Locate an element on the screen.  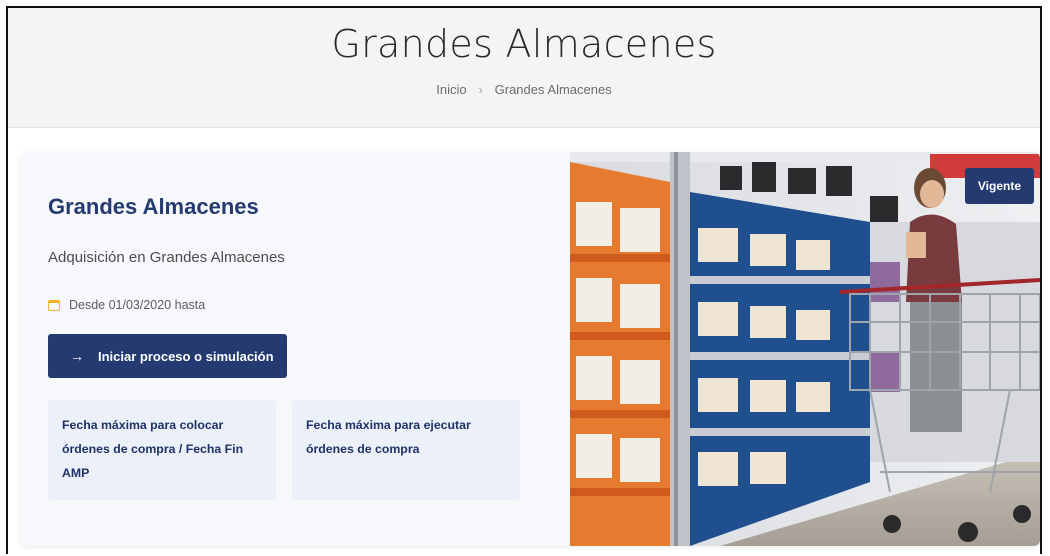
breadcrumb-current: Grandes Almacenes is located at coordinates (553, 89).